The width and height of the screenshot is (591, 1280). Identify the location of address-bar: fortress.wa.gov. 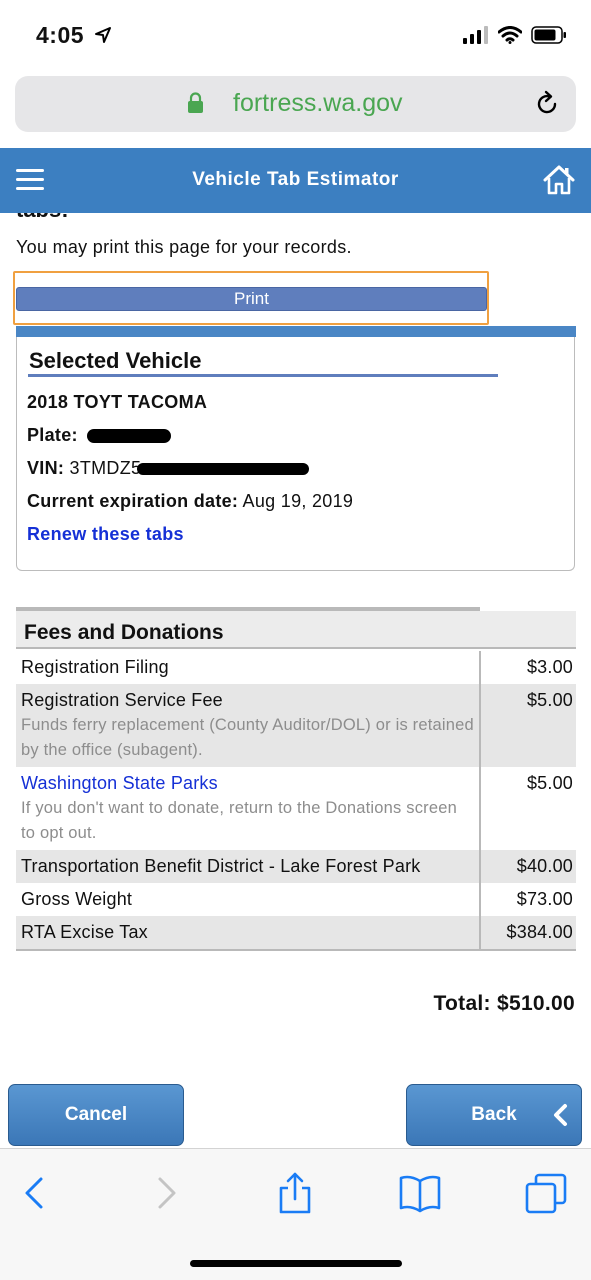
(295, 104).